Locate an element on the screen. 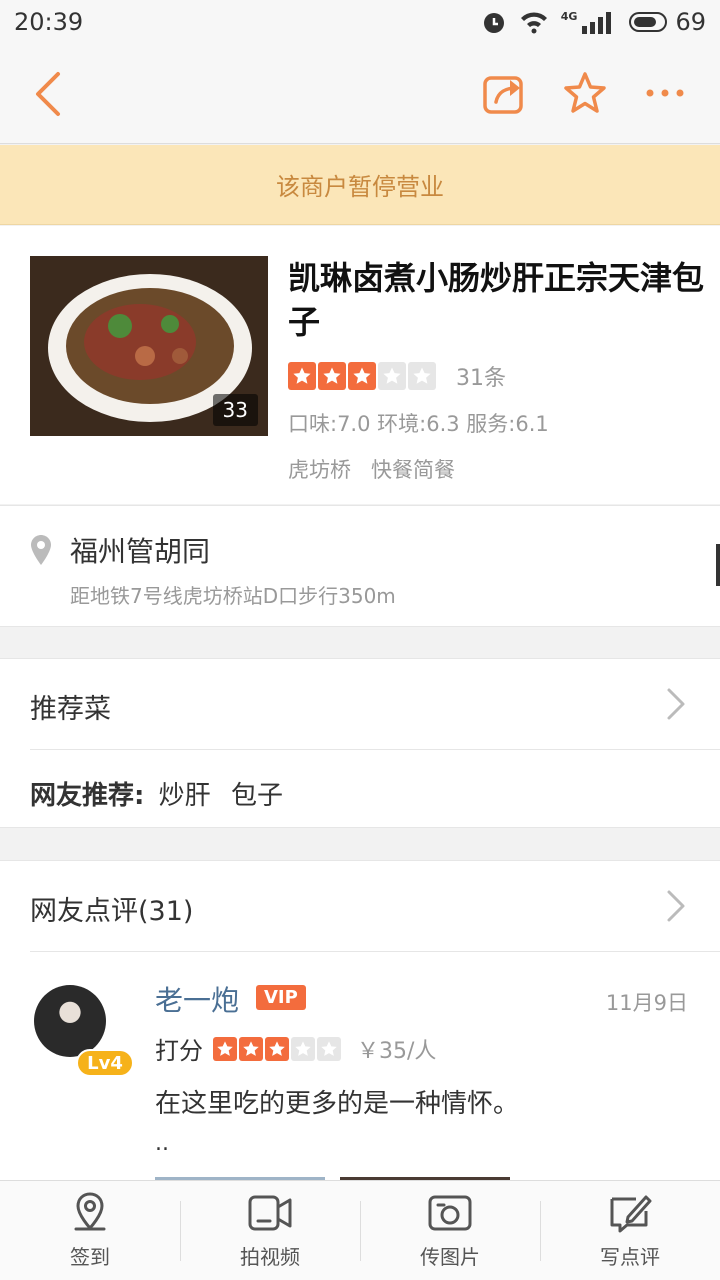  review-count: 31条 is located at coordinates (481, 378).